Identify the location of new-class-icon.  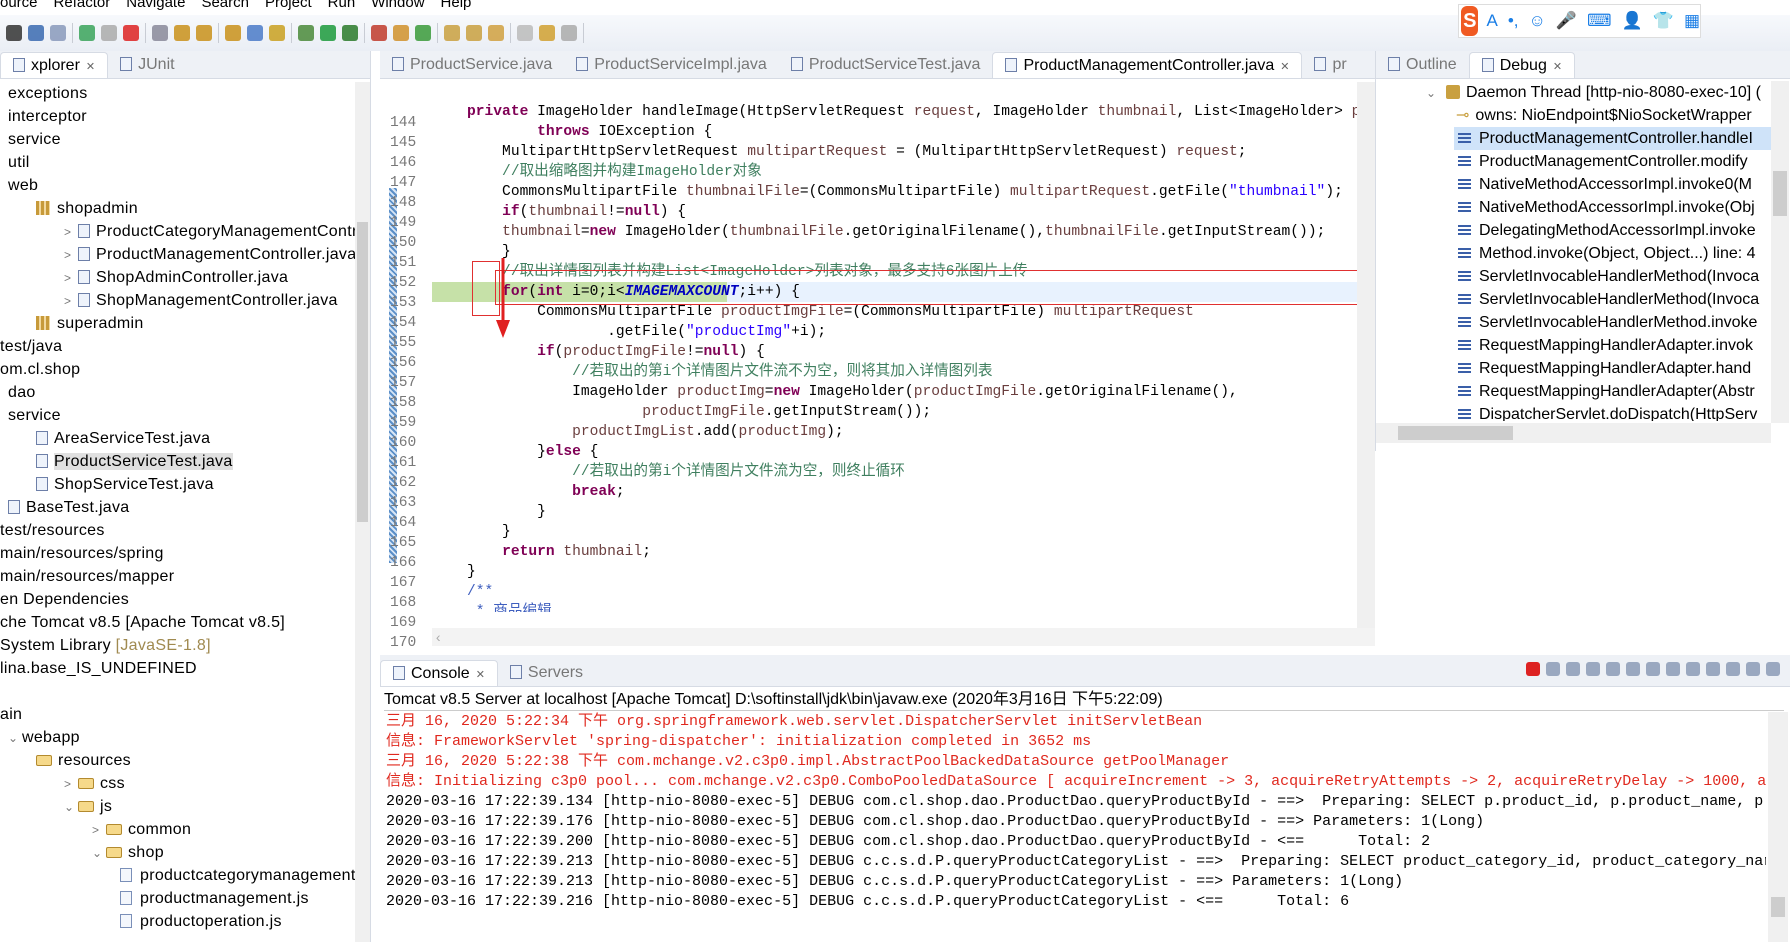
(423, 33).